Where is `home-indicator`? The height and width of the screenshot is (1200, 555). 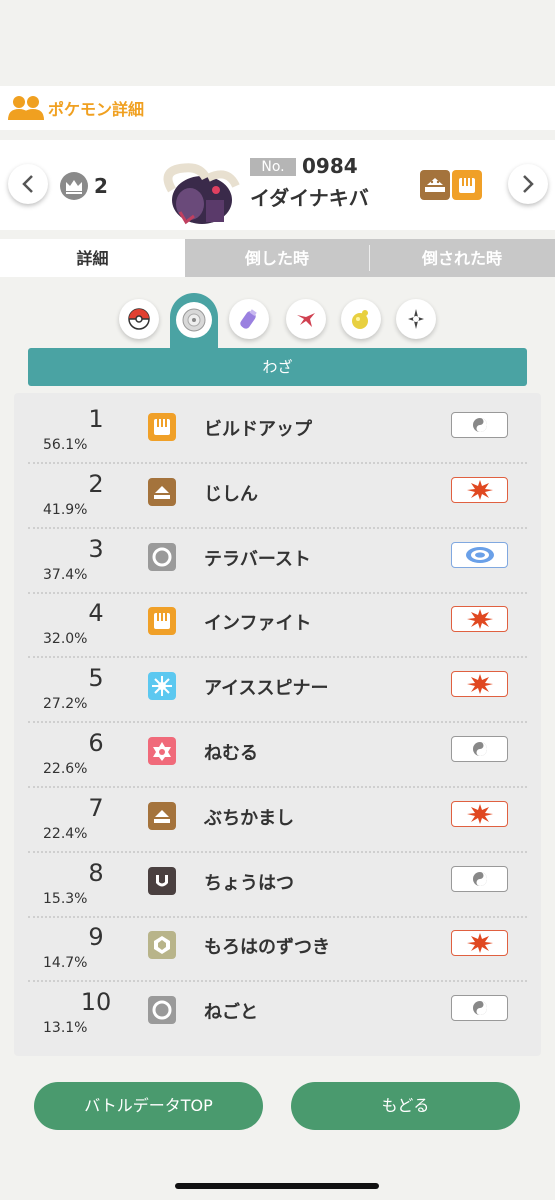 home-indicator is located at coordinates (277, 1186).